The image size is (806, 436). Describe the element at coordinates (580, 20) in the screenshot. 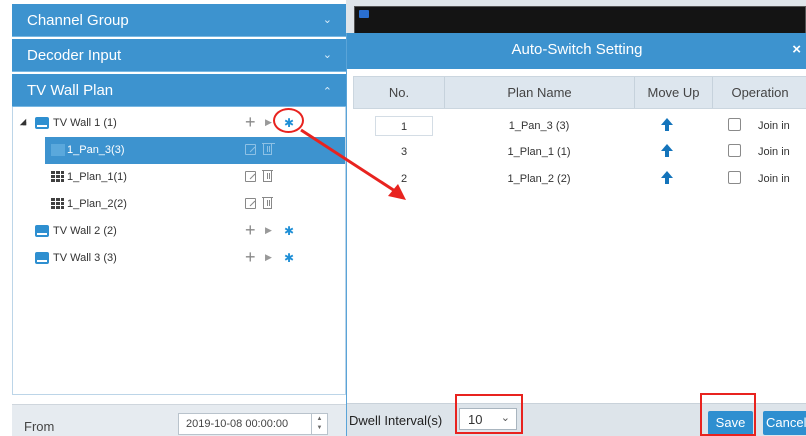

I see `video-preview-strip` at that location.